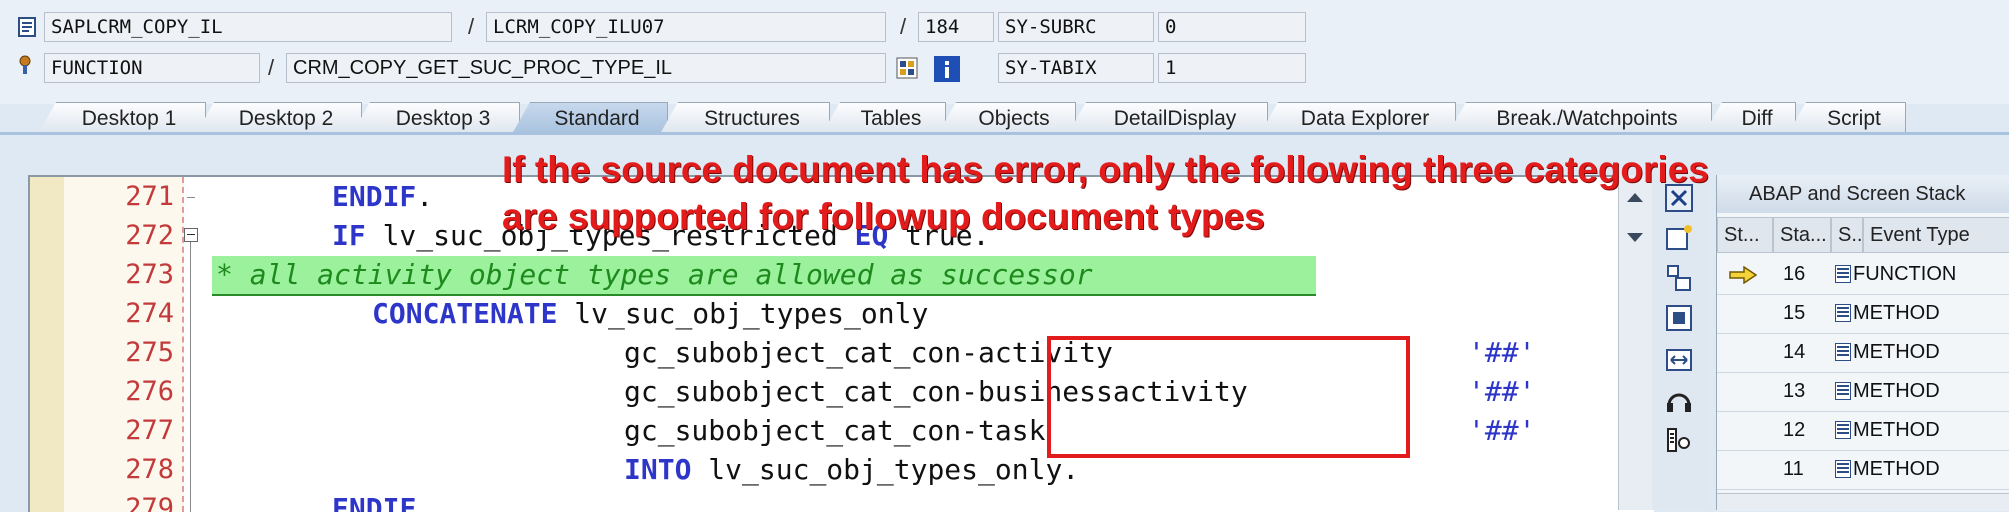 The width and height of the screenshot is (2009, 512). I want to click on stack-level: 15, so click(1794, 313).